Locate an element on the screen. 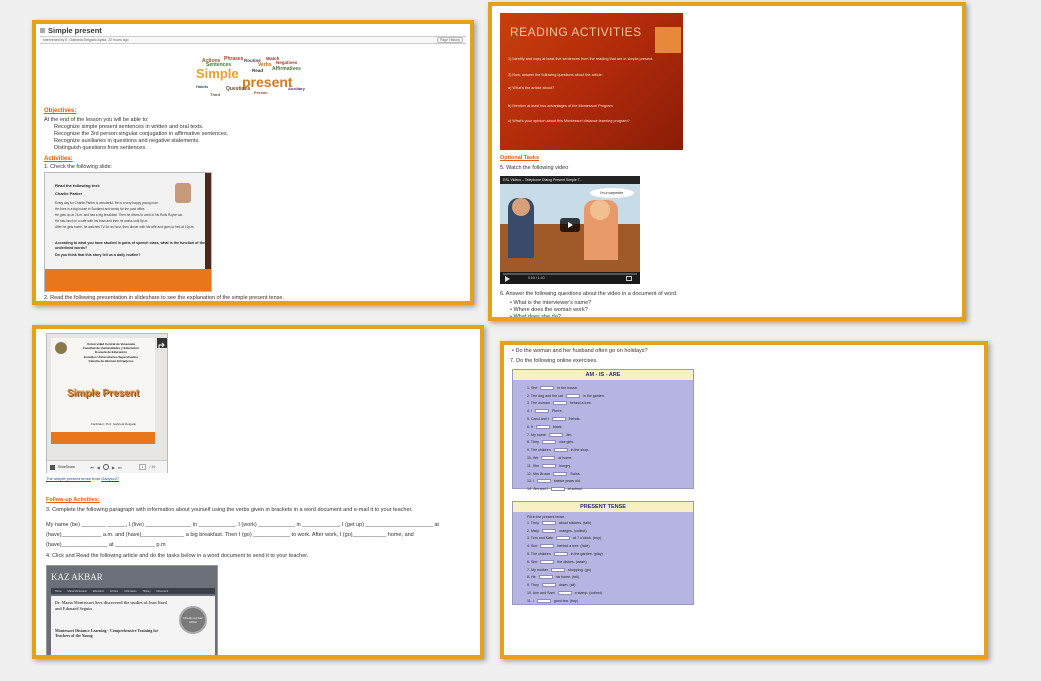 Image resolution: width=1041 pixels, height=681 pixels. blog-name: KAZ AKBAR is located at coordinates (77, 577).